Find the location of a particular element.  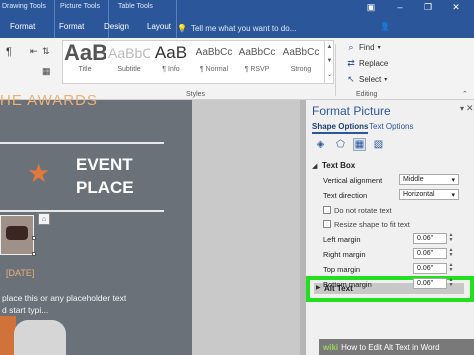

lightbulb-icon: 💡 is located at coordinates (182, 28).